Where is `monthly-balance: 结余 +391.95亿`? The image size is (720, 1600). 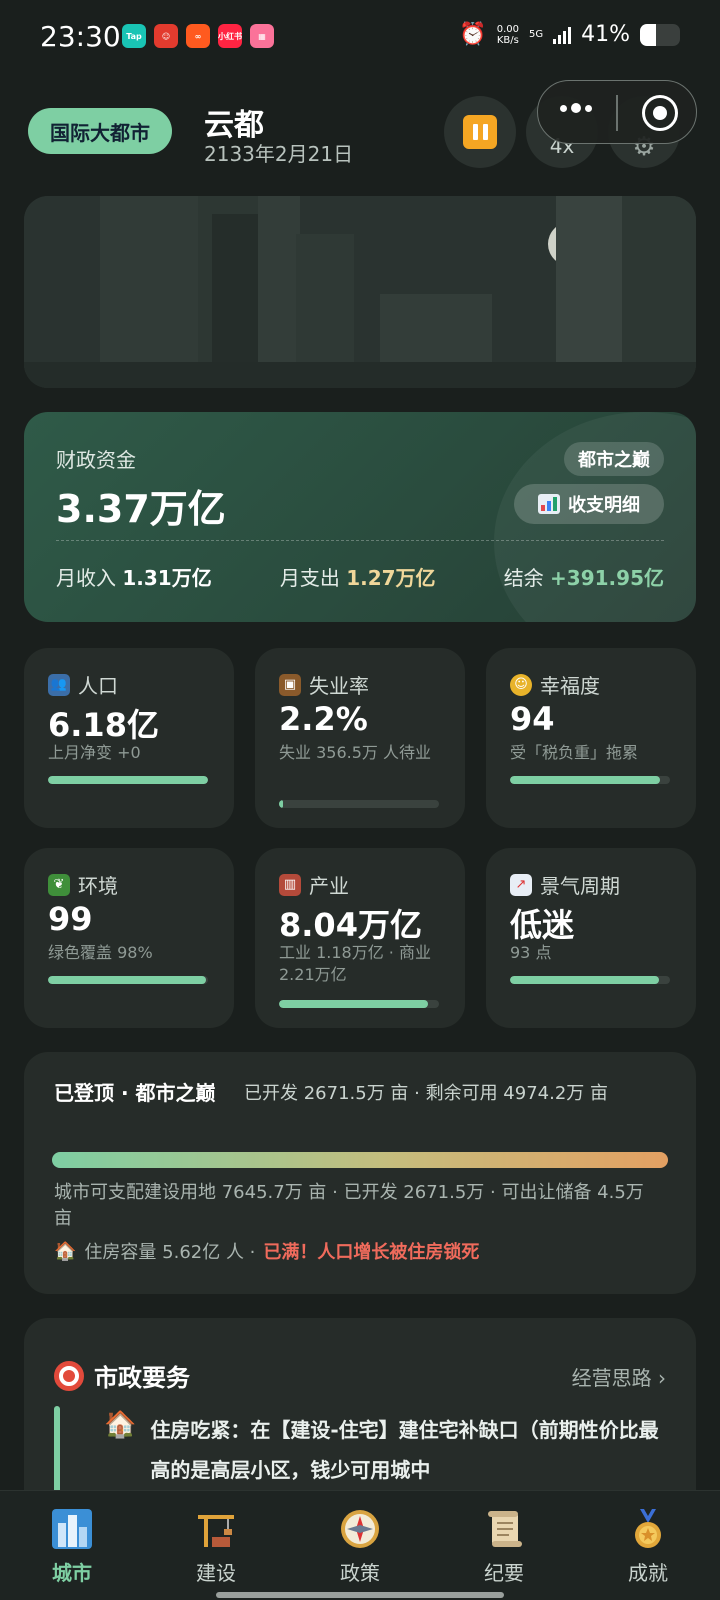
monthly-balance: 结余 +391.95亿 is located at coordinates (583, 578).